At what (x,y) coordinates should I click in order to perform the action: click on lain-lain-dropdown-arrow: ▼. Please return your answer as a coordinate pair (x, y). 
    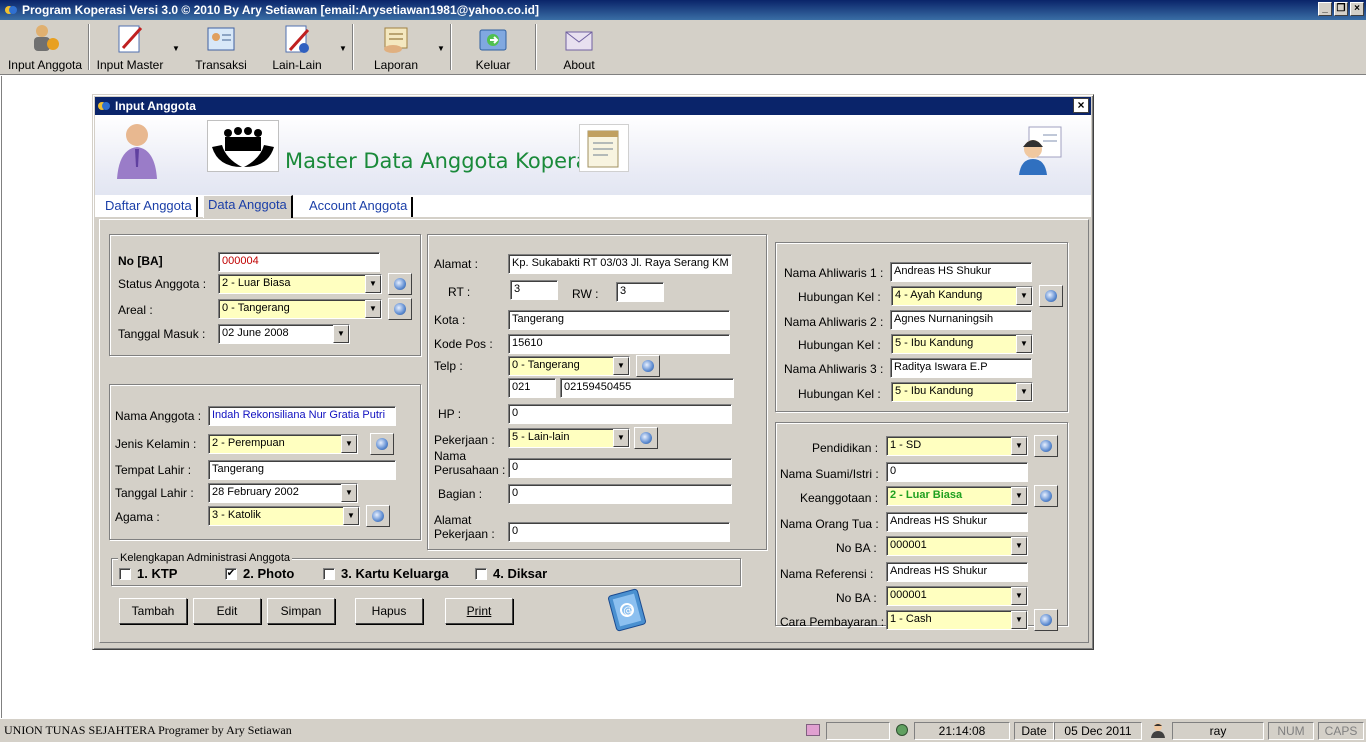
    Looking at the image, I should click on (343, 48).